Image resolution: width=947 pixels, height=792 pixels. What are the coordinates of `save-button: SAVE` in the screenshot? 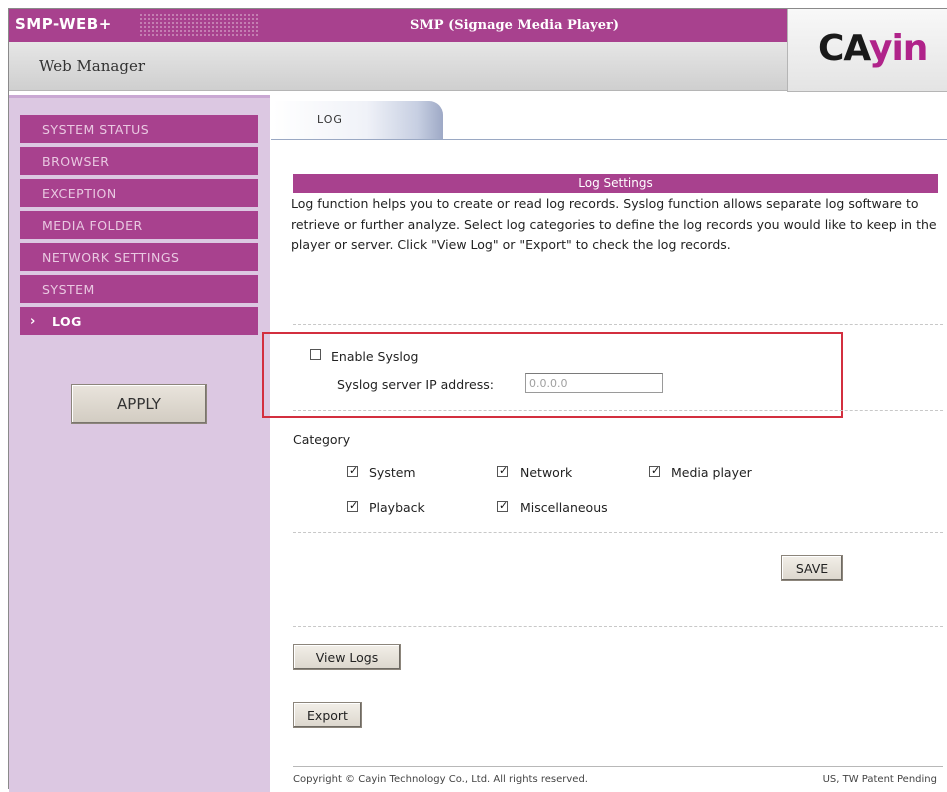 It's located at (812, 568).